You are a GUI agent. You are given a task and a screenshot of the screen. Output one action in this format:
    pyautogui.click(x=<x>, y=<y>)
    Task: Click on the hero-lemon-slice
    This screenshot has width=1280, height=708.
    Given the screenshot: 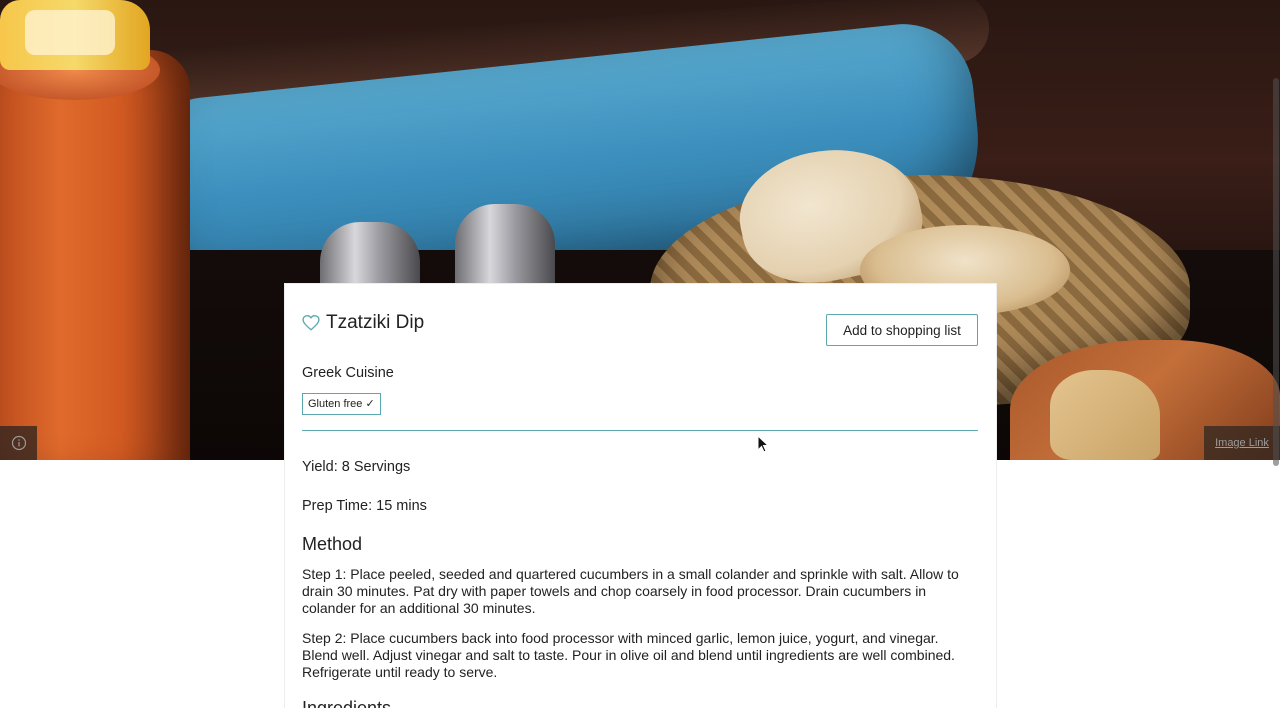 What is the action you would take?
    pyautogui.click(x=75, y=35)
    